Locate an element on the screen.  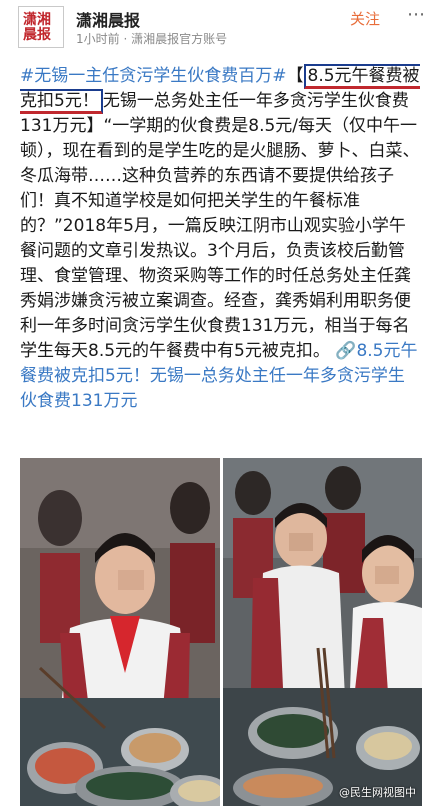
topic-hashtag: #无锡一主任贪污学生伙食费百万# is located at coordinates (153, 76).